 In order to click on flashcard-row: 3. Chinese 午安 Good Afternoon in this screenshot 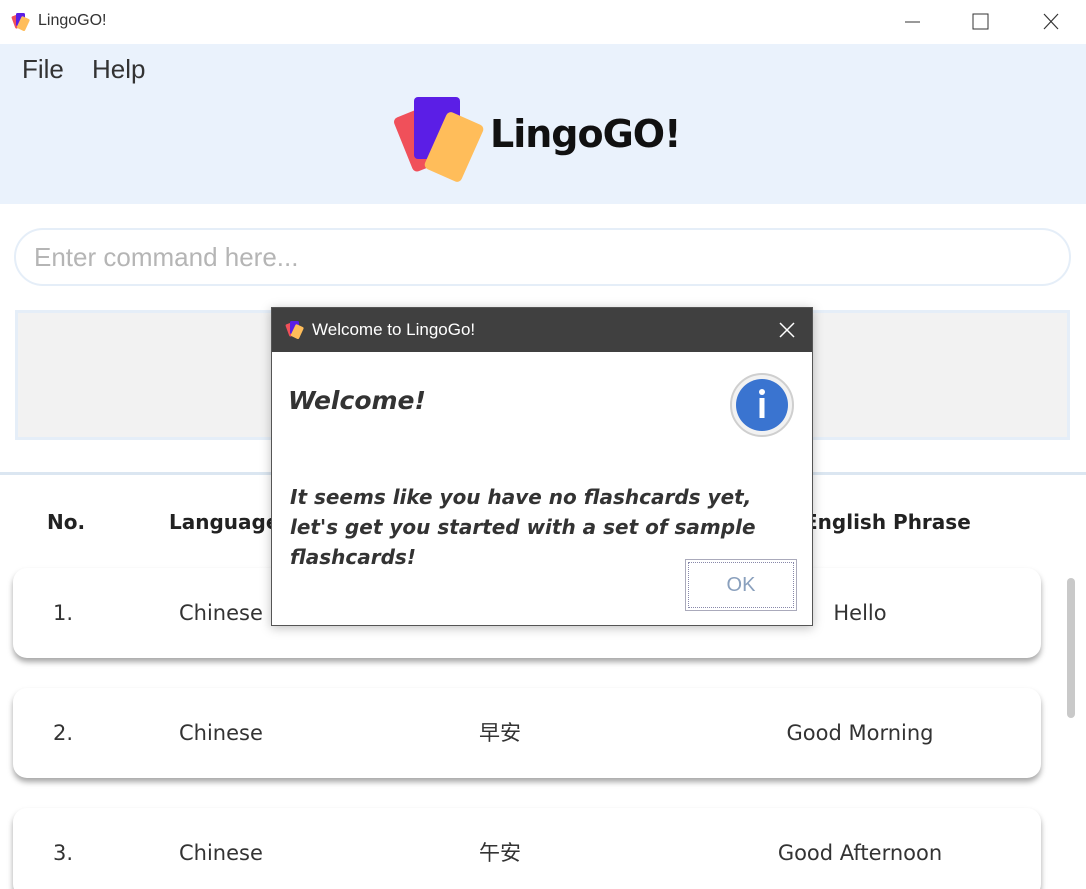, I will do `click(527, 848)`.